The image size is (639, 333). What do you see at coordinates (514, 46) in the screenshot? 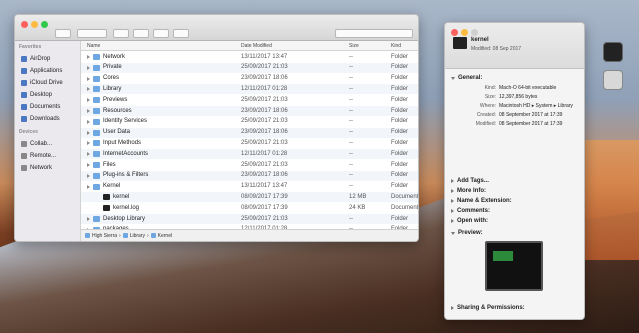
I see `info-header: kernel Modified: 08 Sep 2017` at bounding box center [514, 46].